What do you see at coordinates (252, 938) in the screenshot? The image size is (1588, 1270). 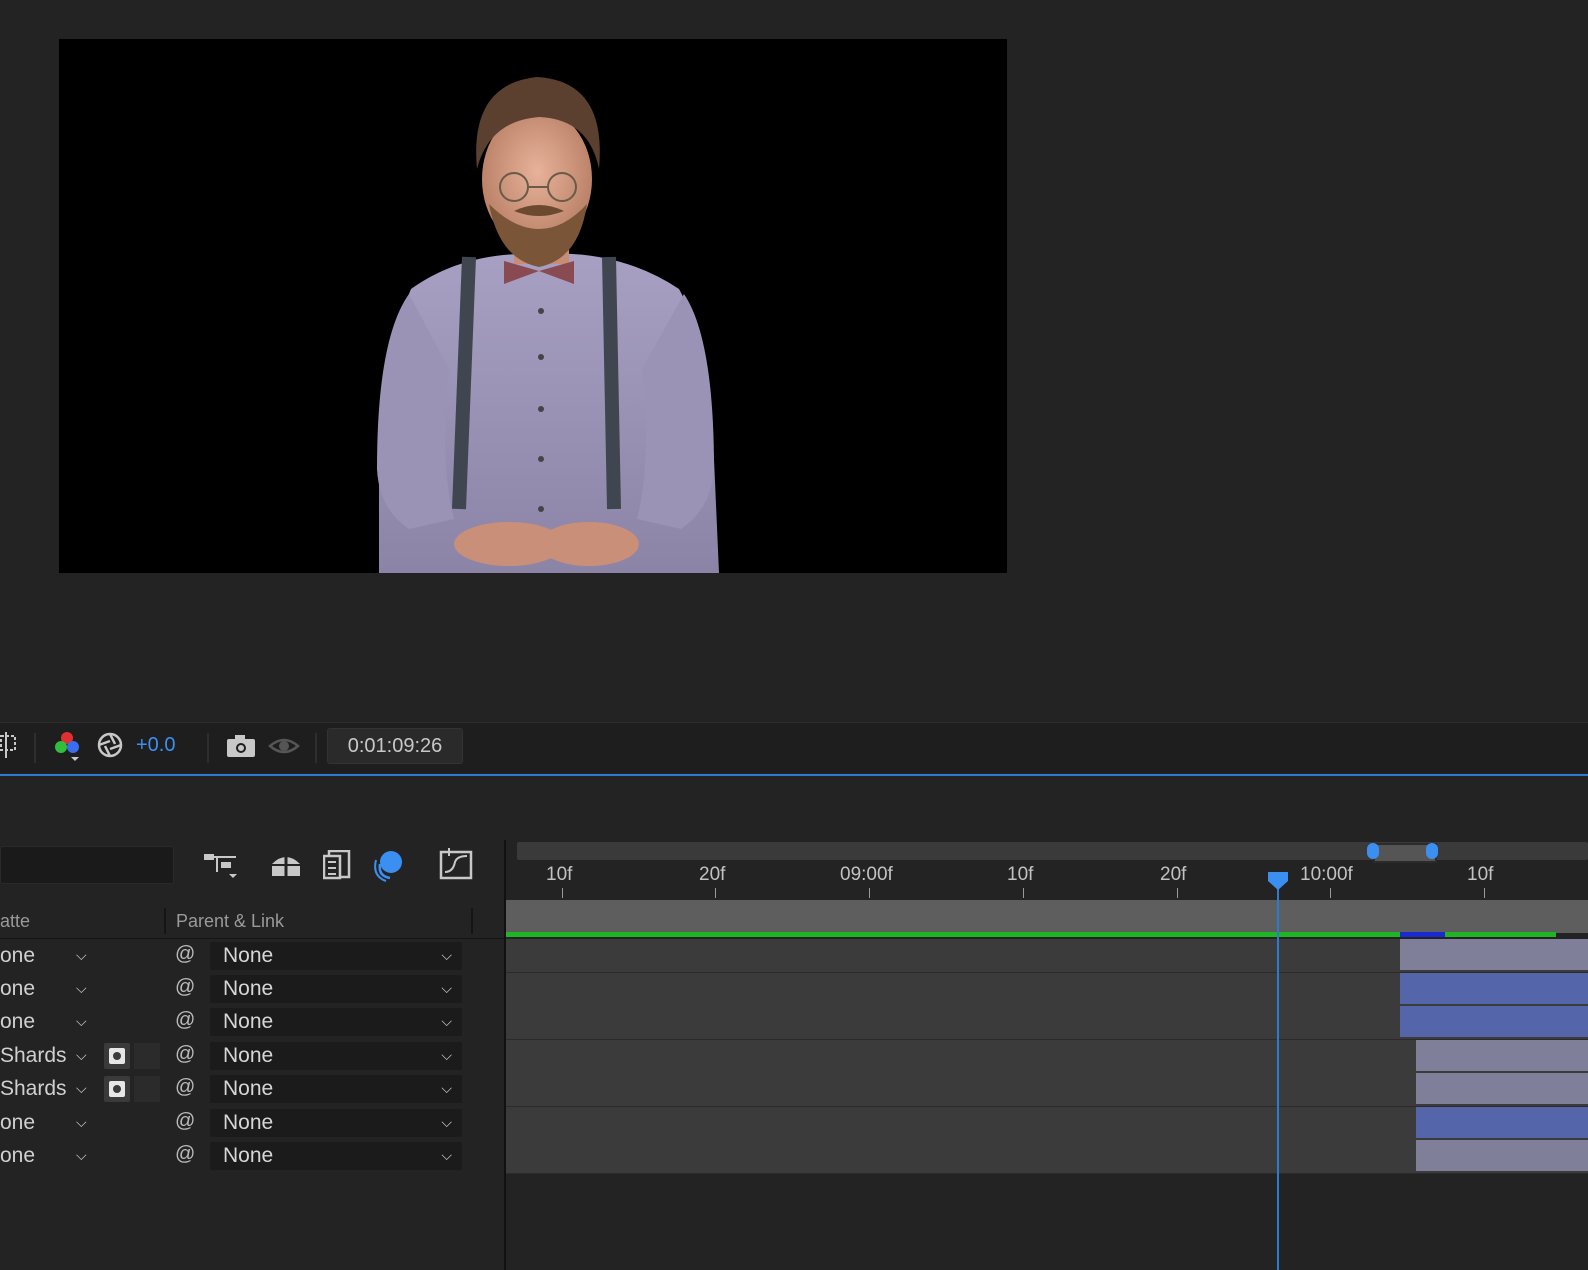 I see `header-separator` at bounding box center [252, 938].